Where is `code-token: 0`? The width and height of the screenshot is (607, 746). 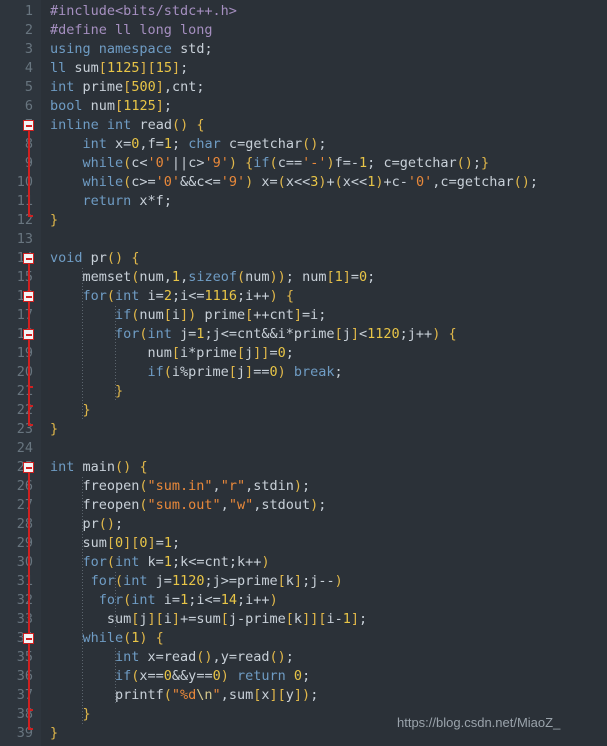 code-token: 0 is located at coordinates (119, 543).